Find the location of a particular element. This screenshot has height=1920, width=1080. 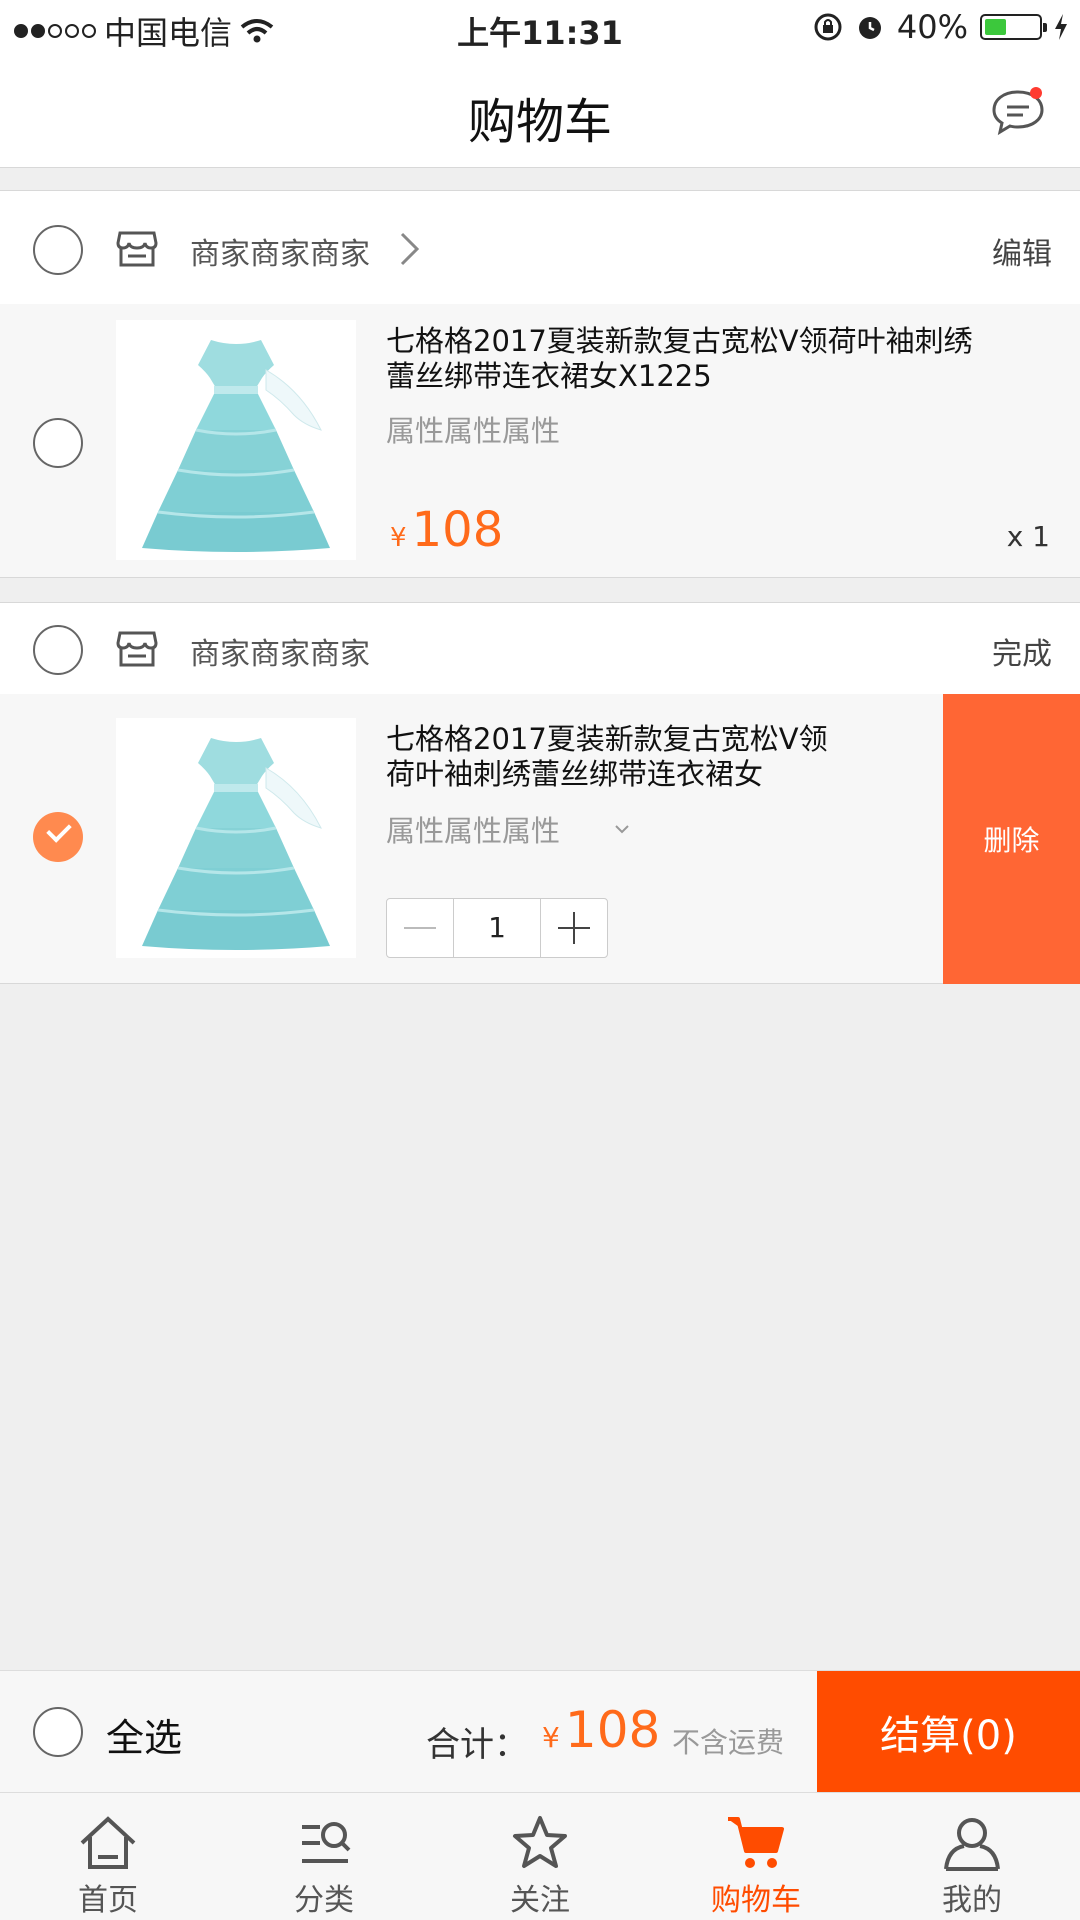

total-label: 合计： is located at coordinates (477, 1745).